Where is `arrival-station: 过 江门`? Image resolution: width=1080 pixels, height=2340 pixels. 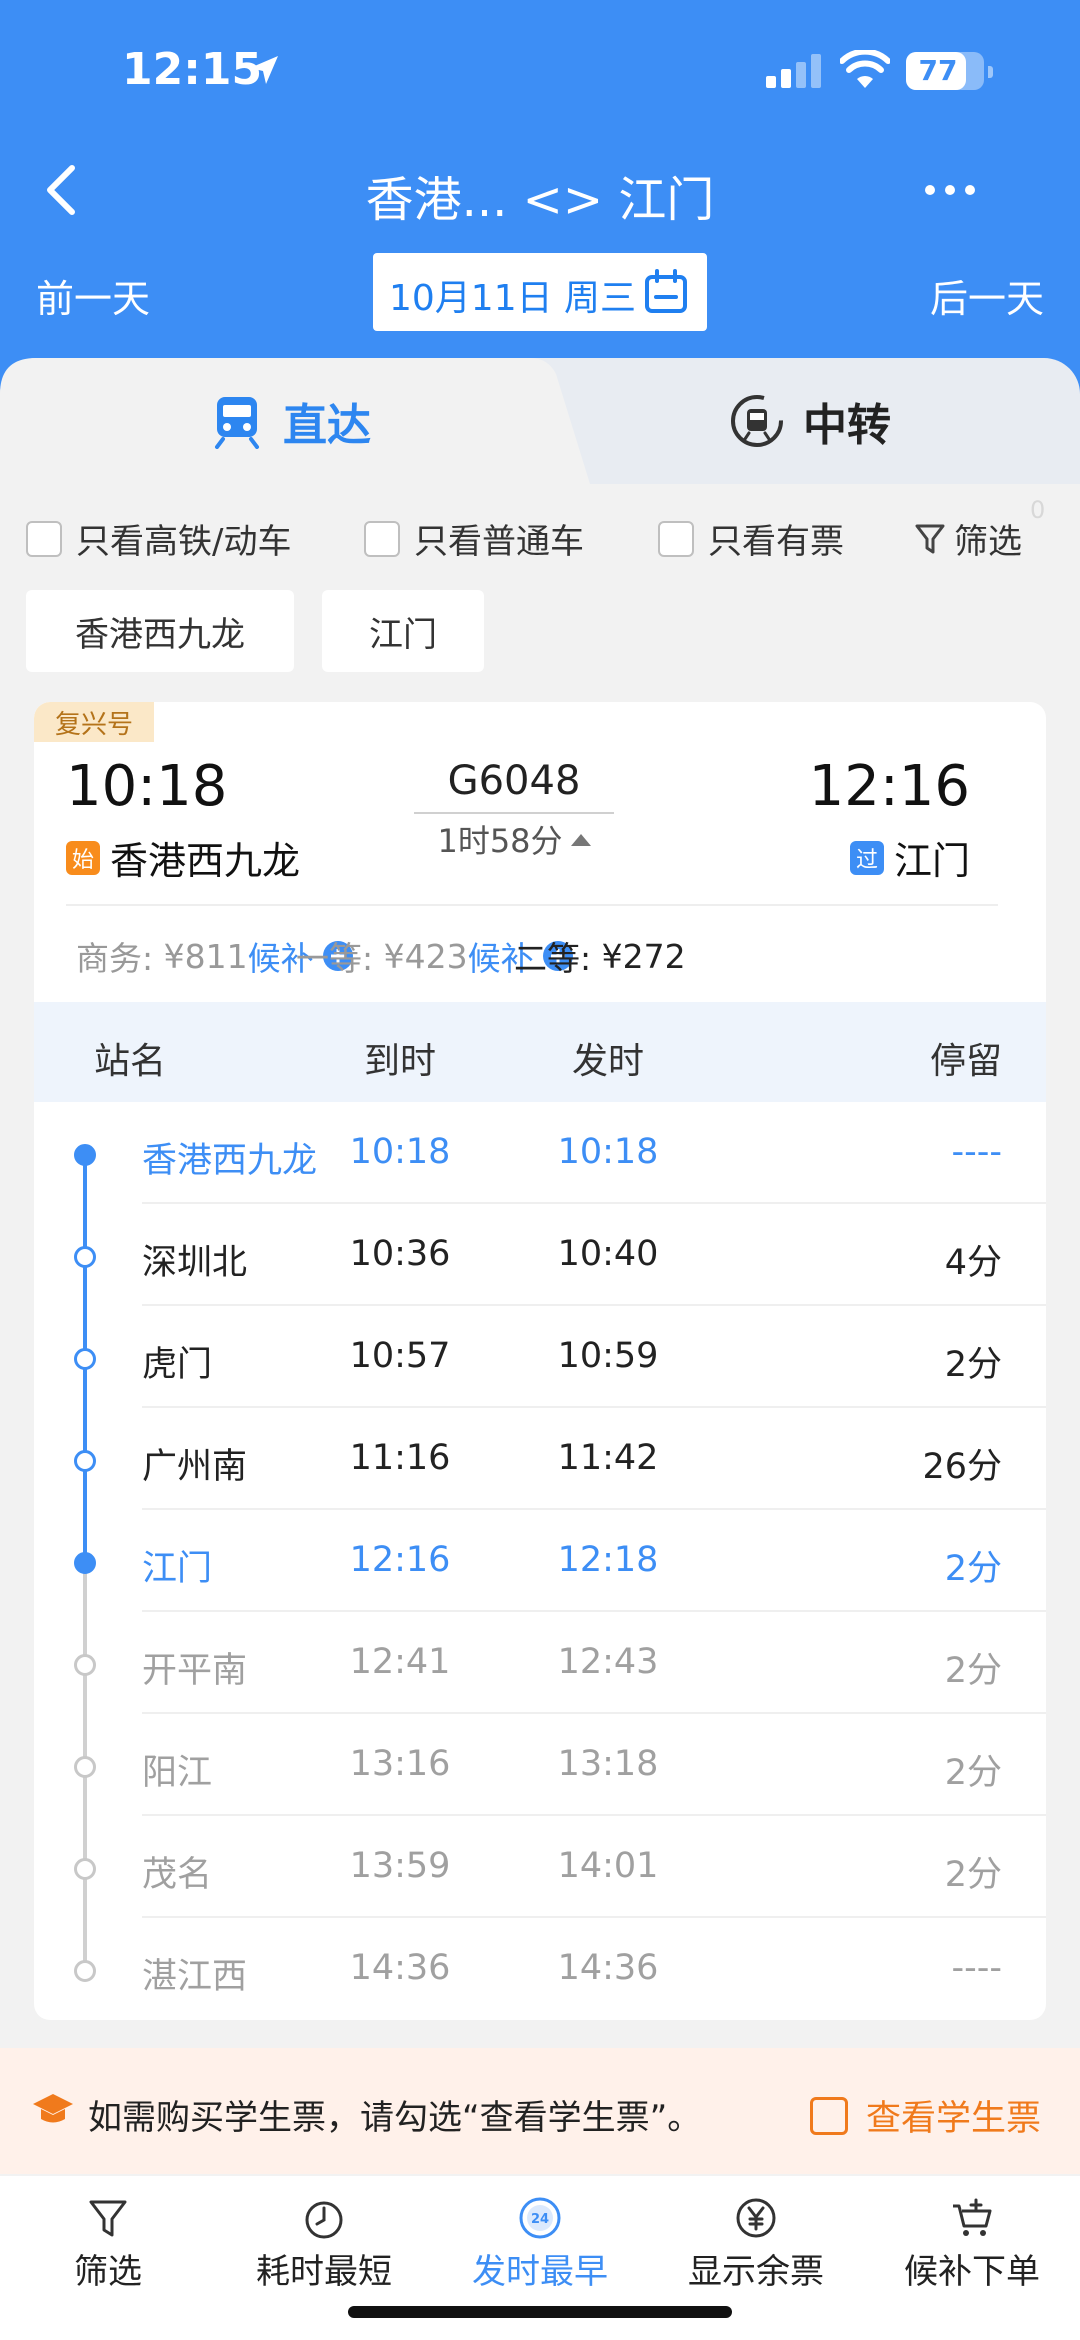
arrival-station: 过 江门 is located at coordinates (909, 857).